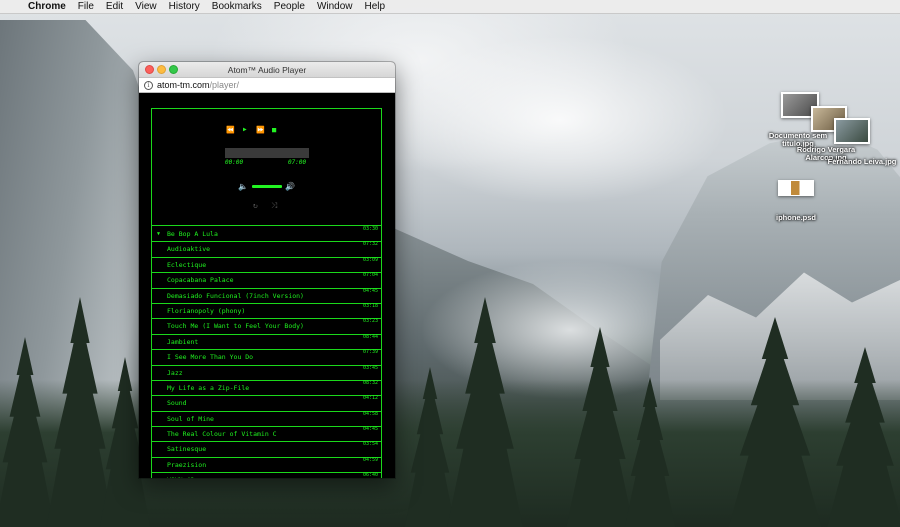  I want to click on volume-low-icon: 🔈, so click(243, 186).